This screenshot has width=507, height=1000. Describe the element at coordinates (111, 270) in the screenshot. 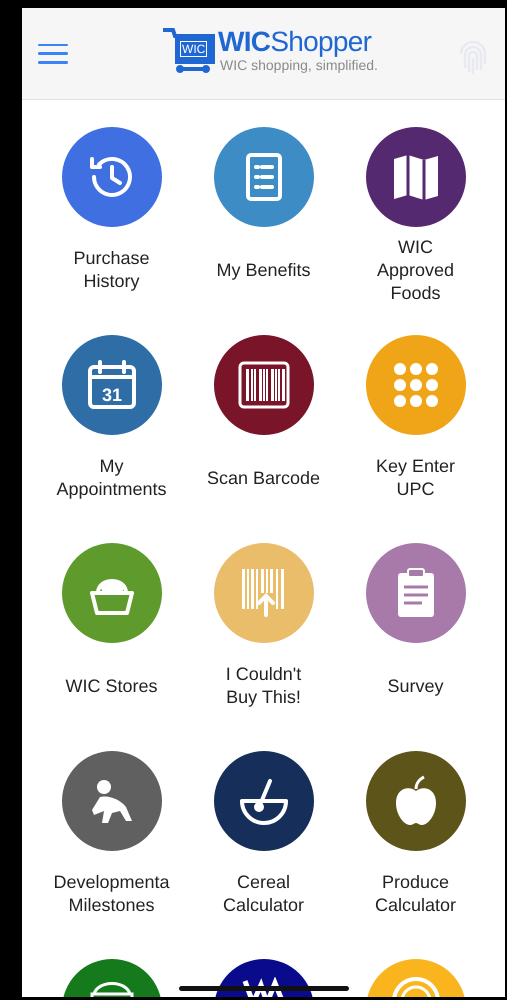

I see `feature-label: Purchase History` at that location.